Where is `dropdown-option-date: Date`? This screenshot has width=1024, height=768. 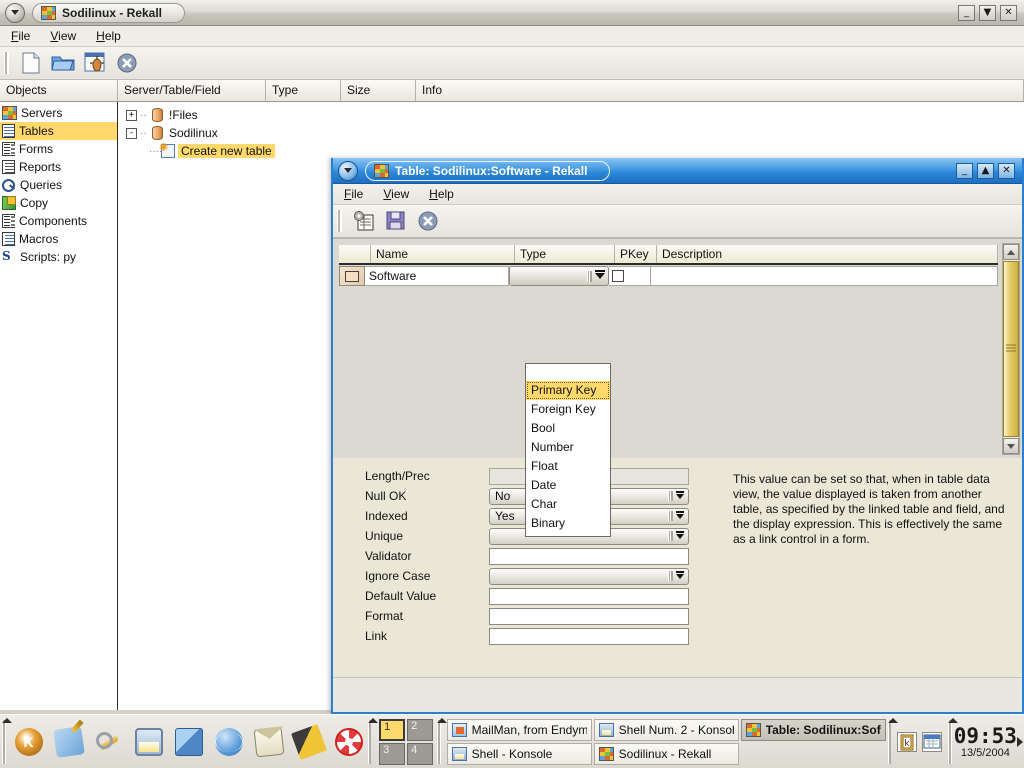
dropdown-option-date: Date is located at coordinates (568, 485).